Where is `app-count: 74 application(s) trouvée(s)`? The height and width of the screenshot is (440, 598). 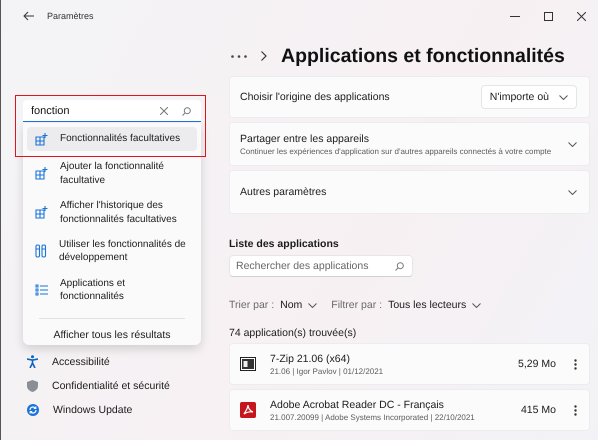
app-count: 74 application(s) trouvée(s) is located at coordinates (293, 333).